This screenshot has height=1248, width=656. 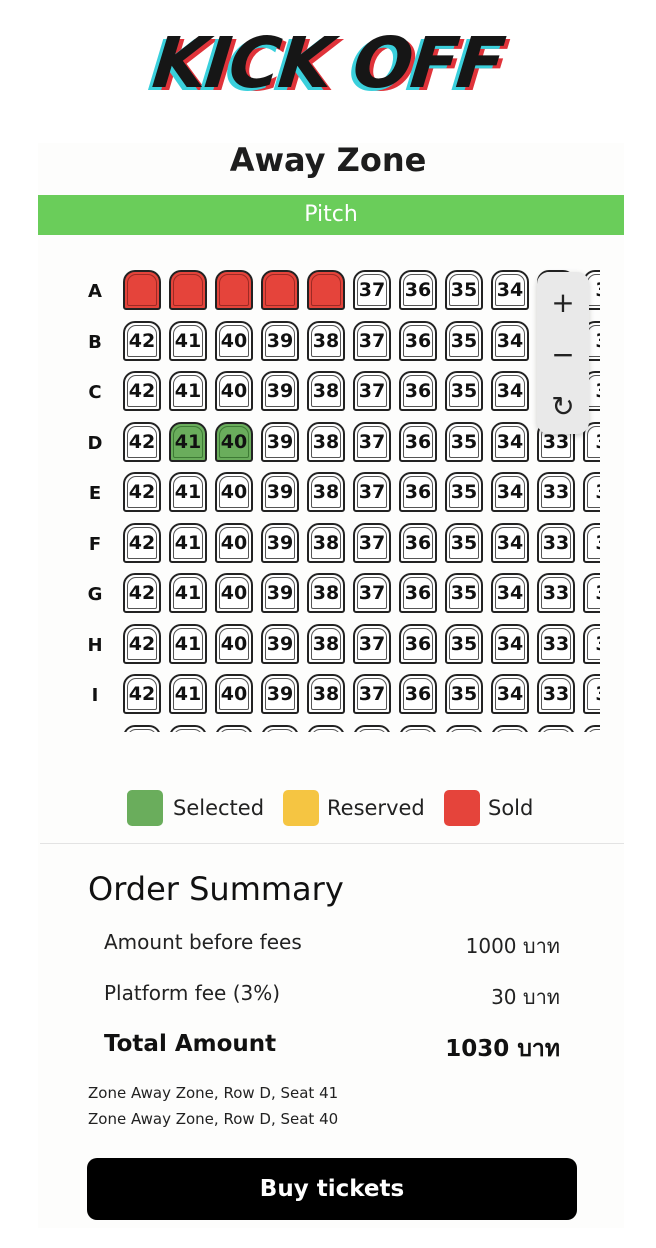 I want to click on zoom-out-button: −, so click(x=563, y=355).